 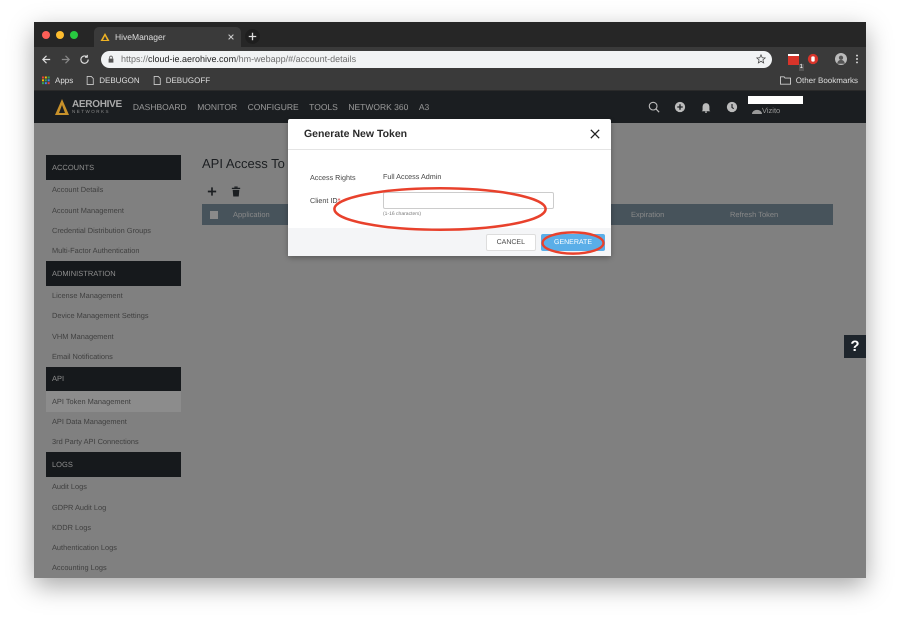 I want to click on menu-icon, so click(x=857, y=59).